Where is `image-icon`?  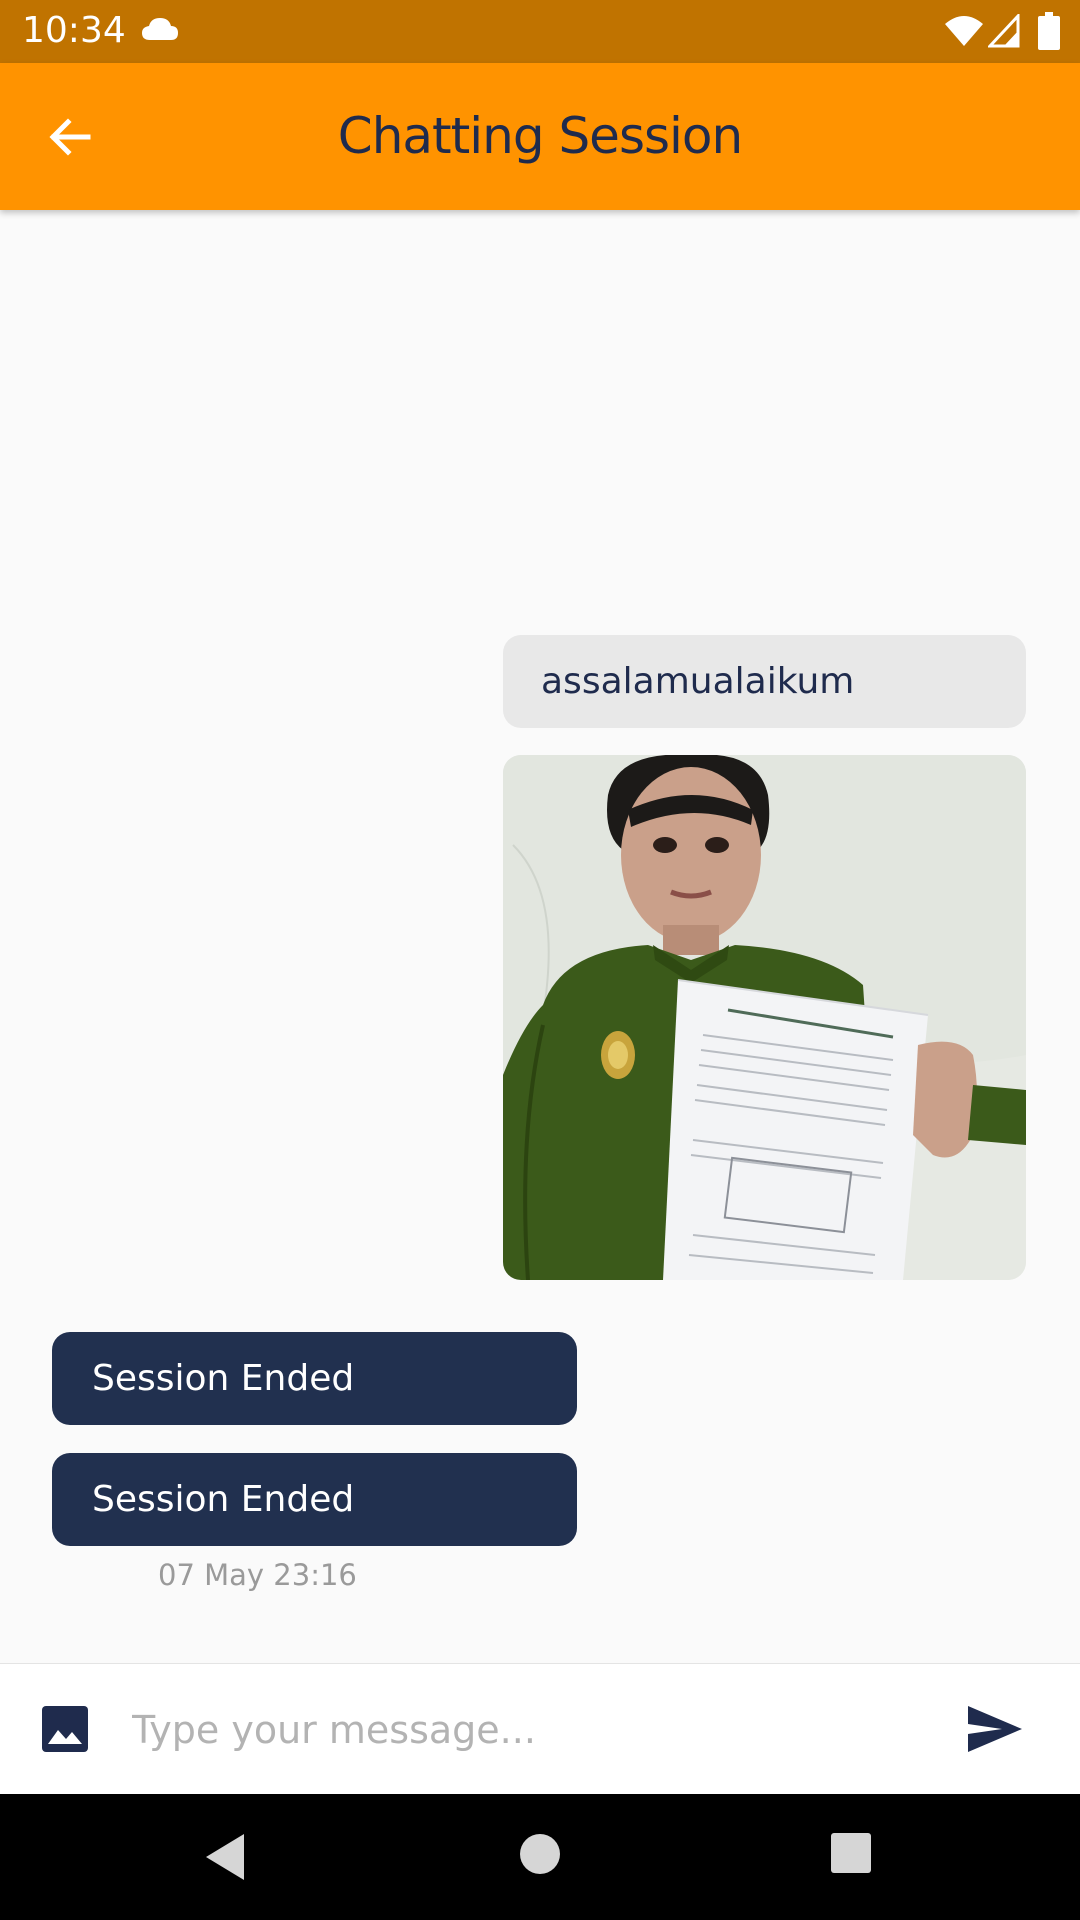 image-icon is located at coordinates (65, 1729).